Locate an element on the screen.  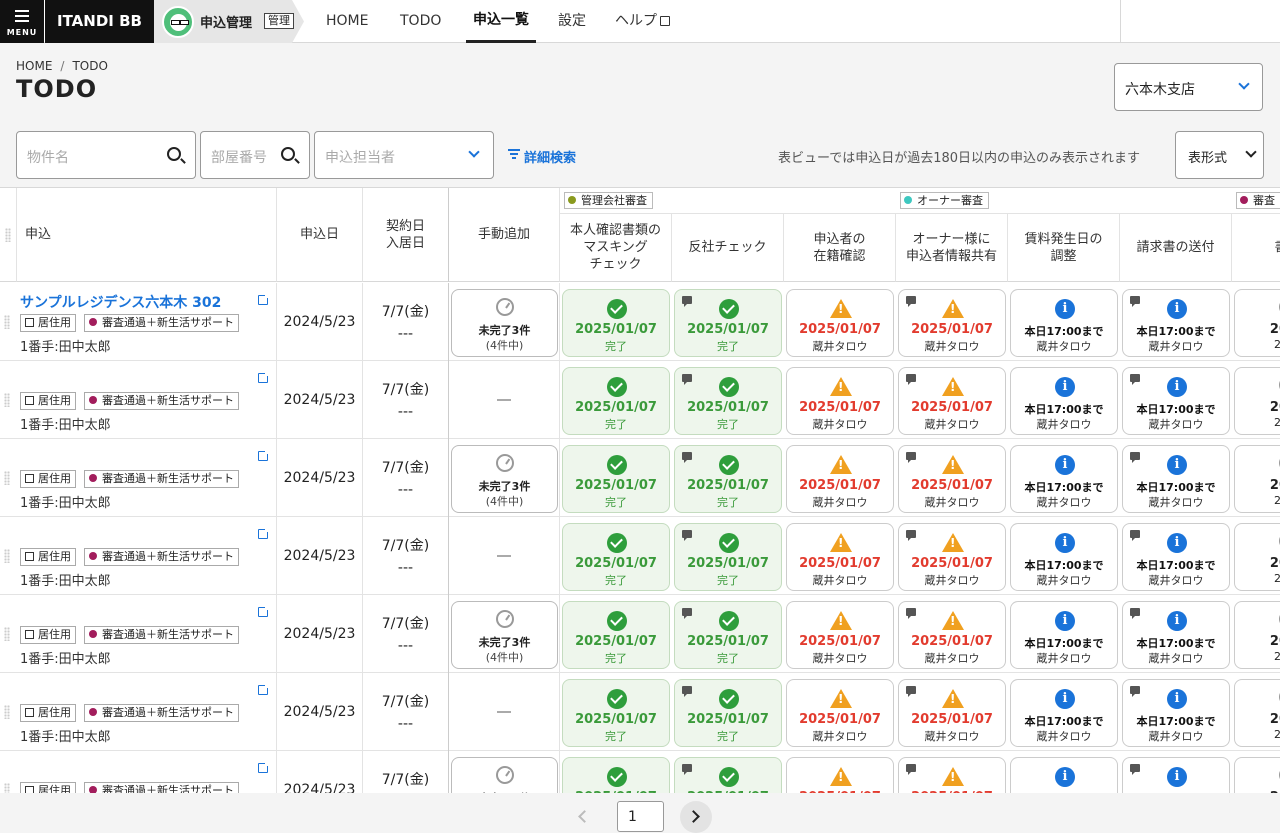
nav-settings: 設定 is located at coordinates (572, 21).